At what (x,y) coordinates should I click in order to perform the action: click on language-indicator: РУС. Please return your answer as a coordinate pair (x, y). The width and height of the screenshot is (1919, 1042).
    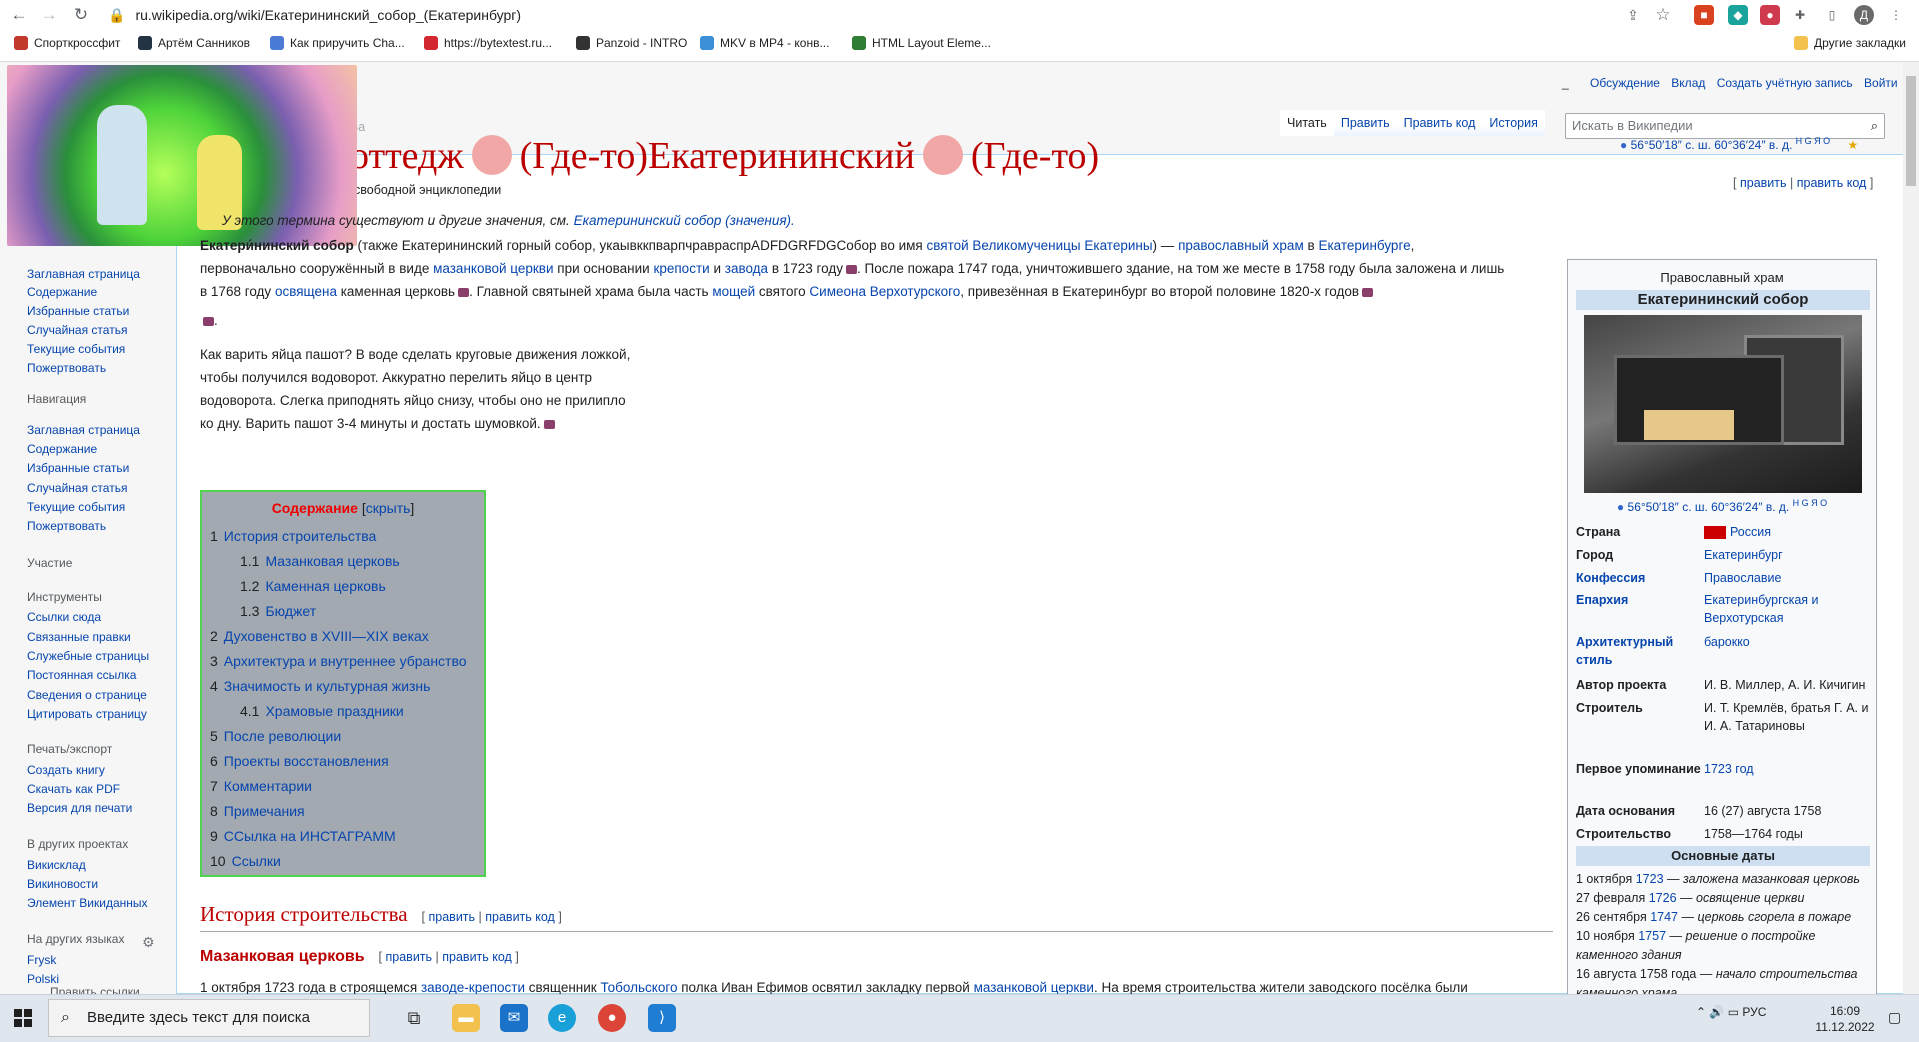
    Looking at the image, I should click on (1754, 1012).